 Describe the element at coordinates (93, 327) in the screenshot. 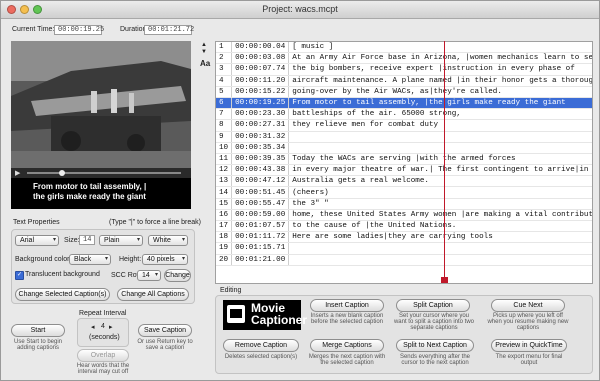

I see `repeat-left-icon: ◂` at that location.